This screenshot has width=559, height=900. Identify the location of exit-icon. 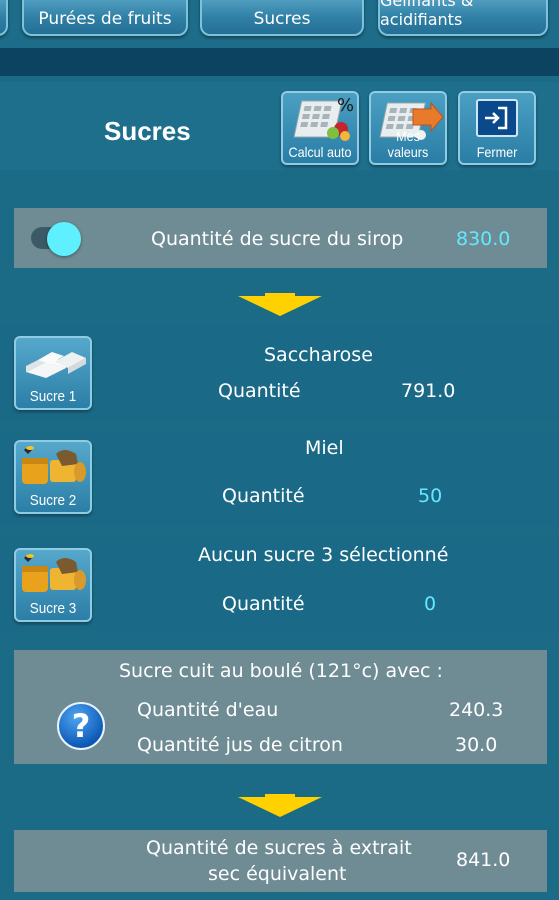
(497, 118).